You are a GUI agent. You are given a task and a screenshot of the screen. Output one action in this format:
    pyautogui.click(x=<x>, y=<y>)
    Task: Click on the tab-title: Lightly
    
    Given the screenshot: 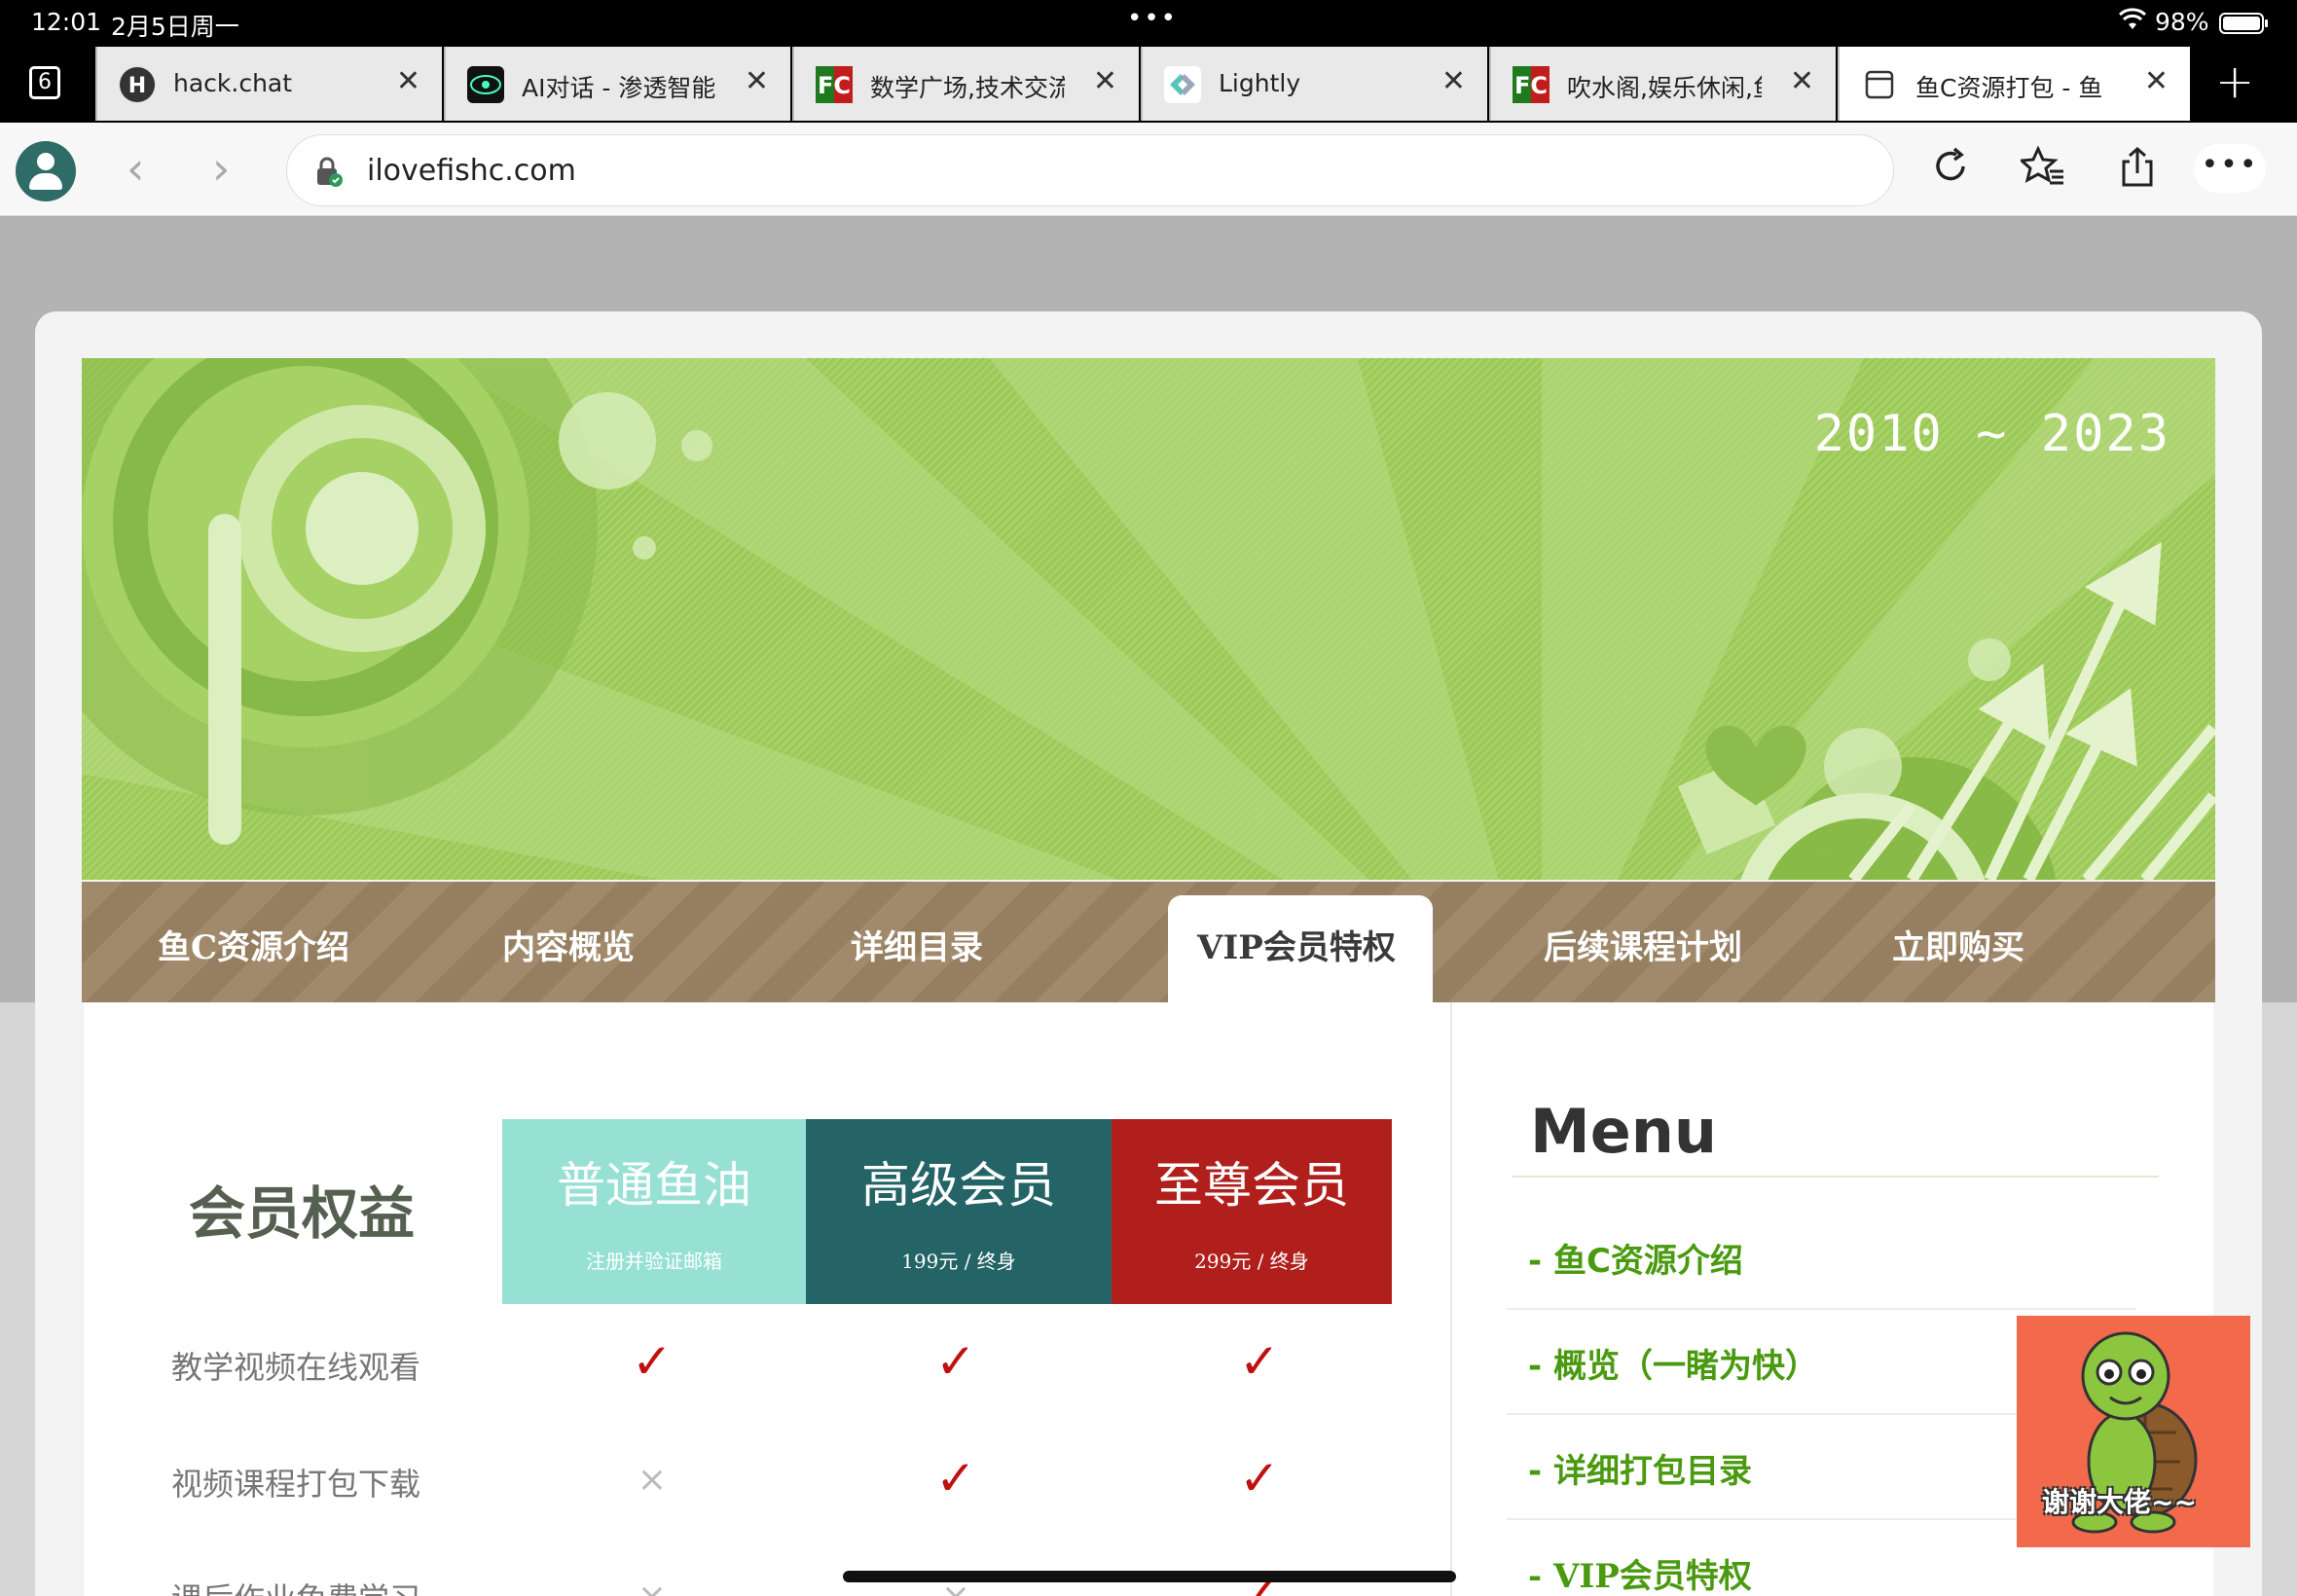 What is the action you would take?
    pyautogui.click(x=1260, y=83)
    